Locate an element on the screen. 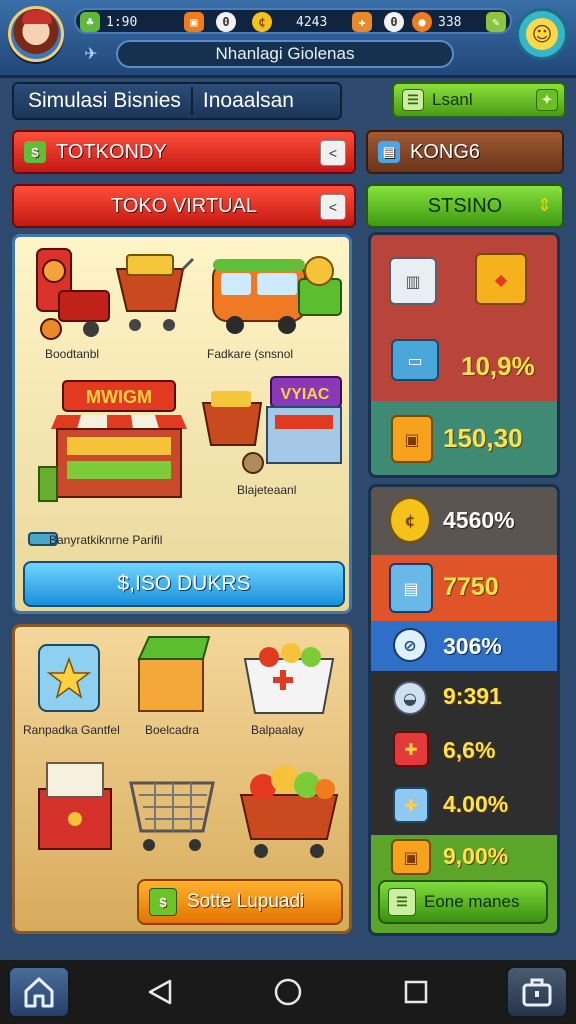 This screenshot has height=1024, width=576. stat-row: ◒ 9:391 is located at coordinates (464, 697).